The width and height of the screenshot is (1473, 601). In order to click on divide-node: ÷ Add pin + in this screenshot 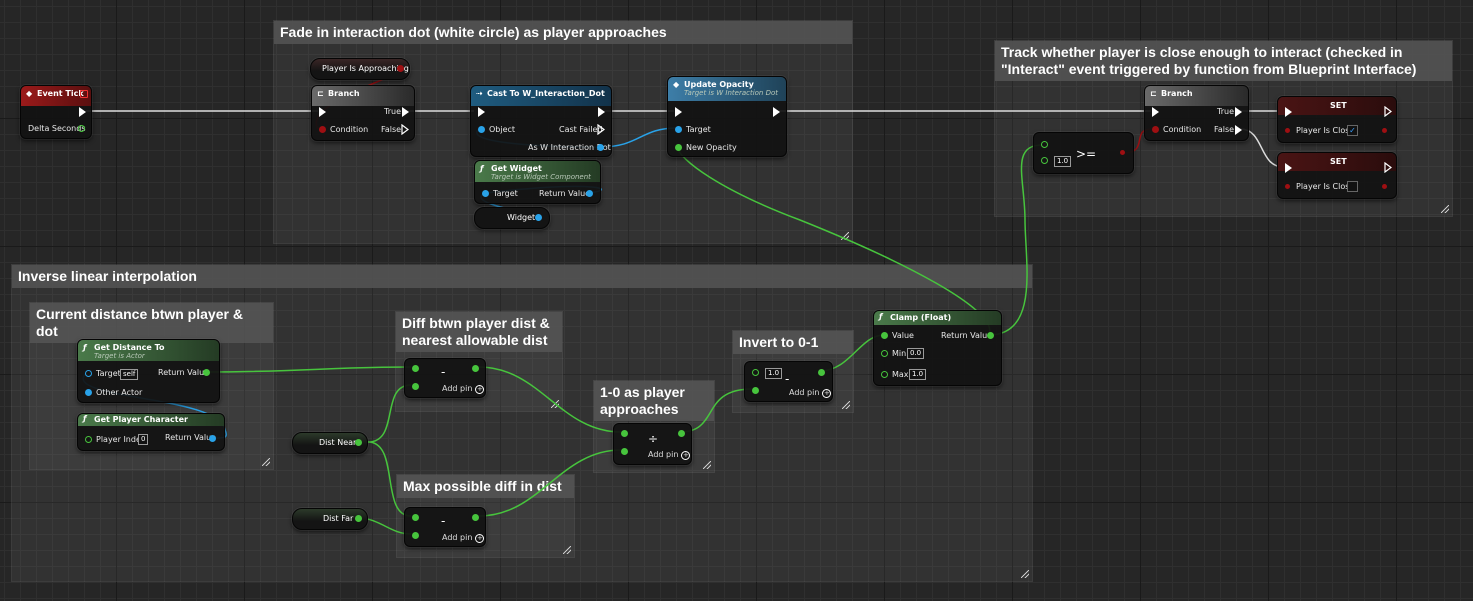, I will do `click(652, 444)`.